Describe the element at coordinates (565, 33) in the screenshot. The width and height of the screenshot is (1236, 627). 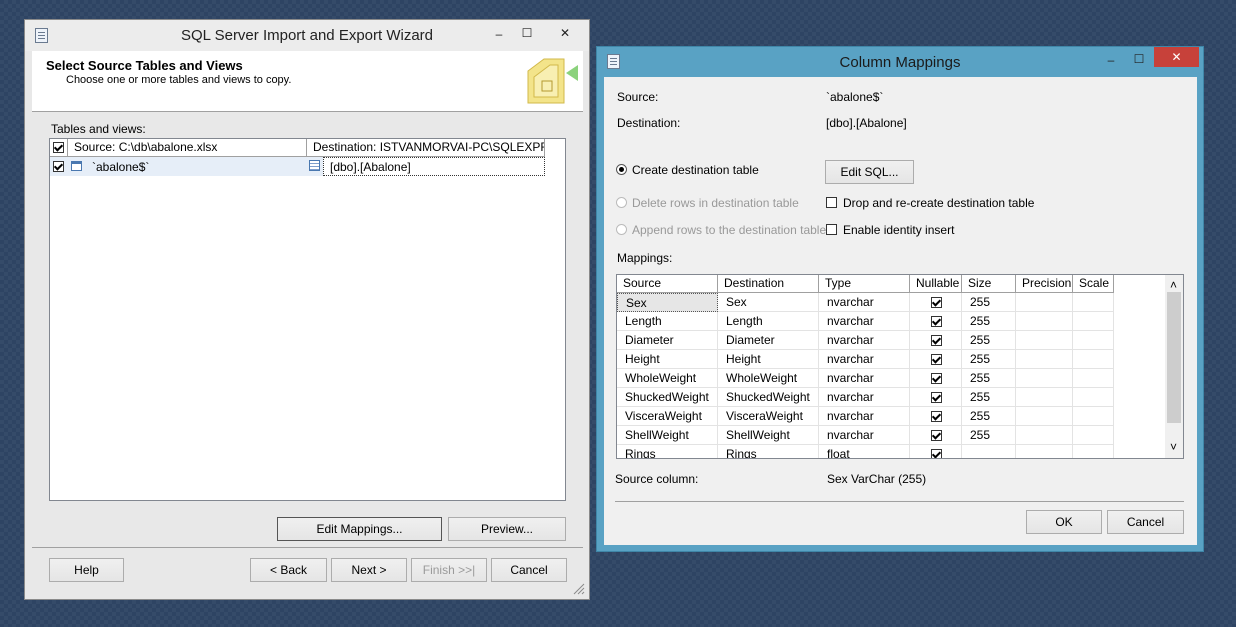
I see `close-button: ✕` at that location.